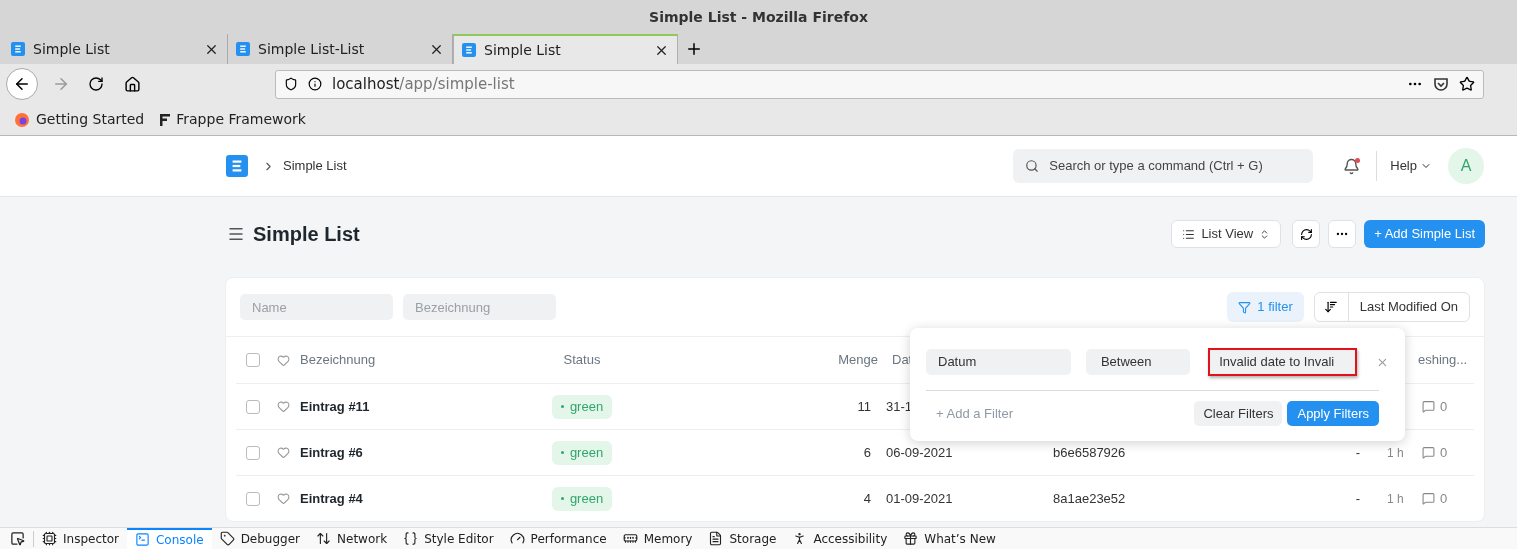  I want to click on bell-icon, so click(1352, 166).